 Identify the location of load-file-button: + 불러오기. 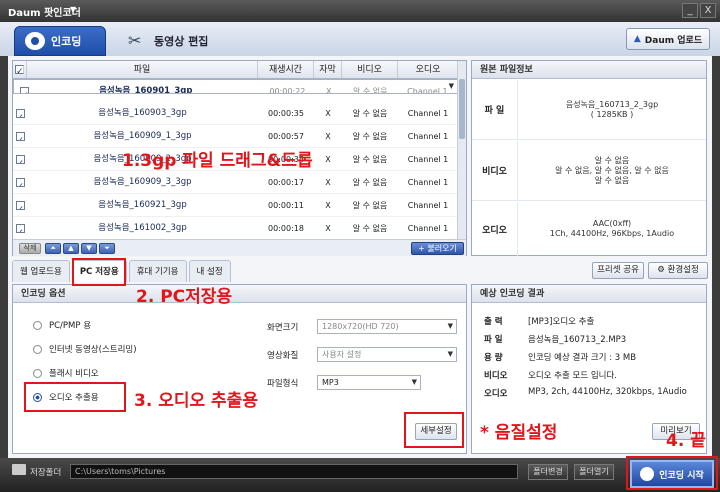
(437, 248).